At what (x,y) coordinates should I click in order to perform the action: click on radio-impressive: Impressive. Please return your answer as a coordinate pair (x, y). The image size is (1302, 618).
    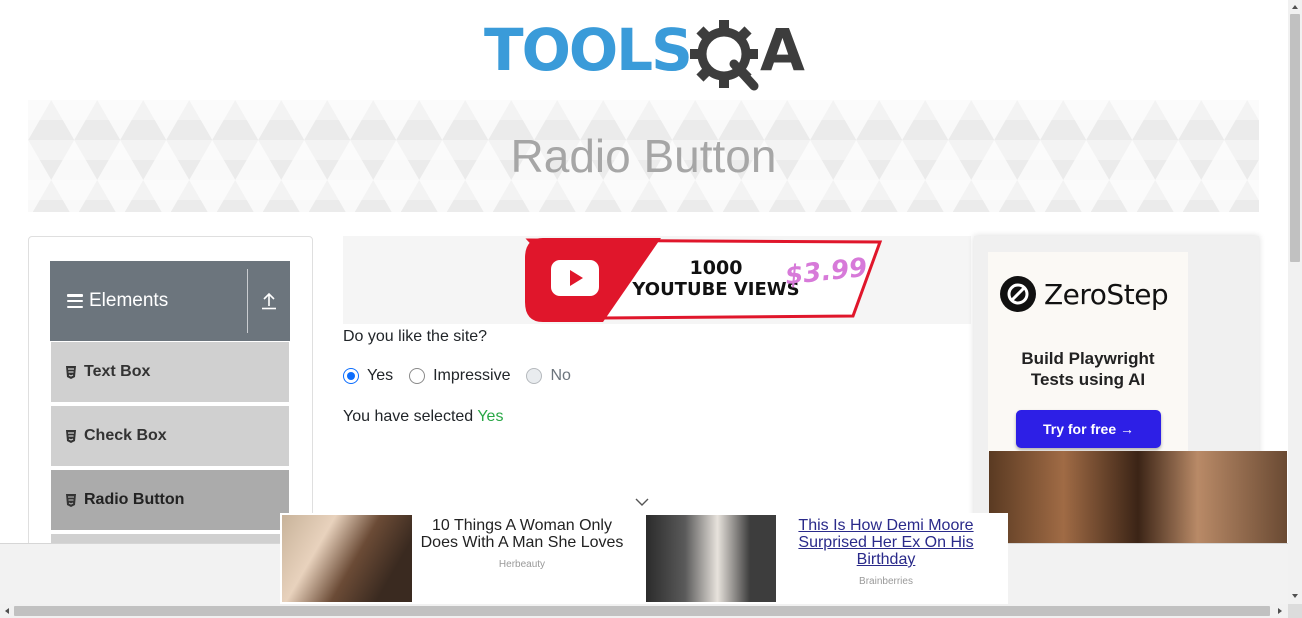
    Looking at the image, I should click on (459, 376).